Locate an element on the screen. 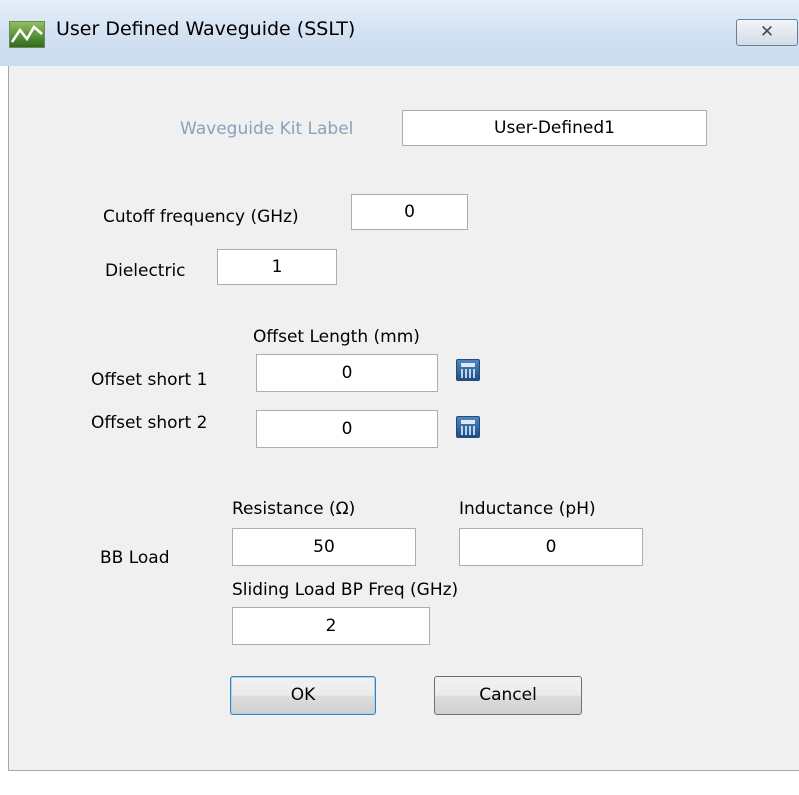  dielectric-label: Dielectric is located at coordinates (145, 271).